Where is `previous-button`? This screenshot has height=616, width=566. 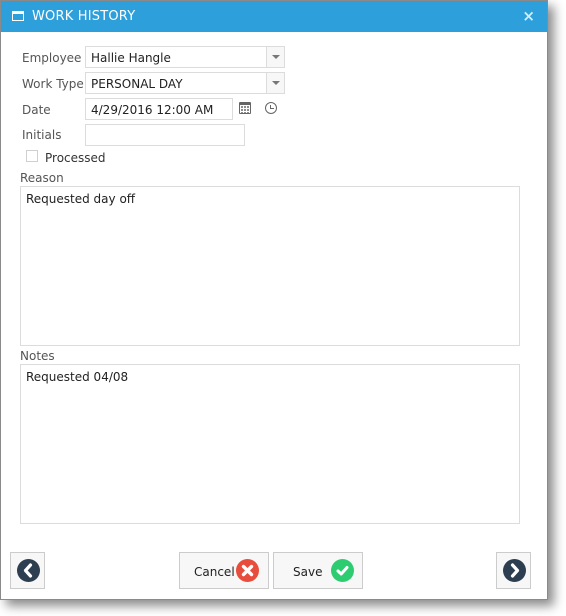
previous-button is located at coordinates (27, 570).